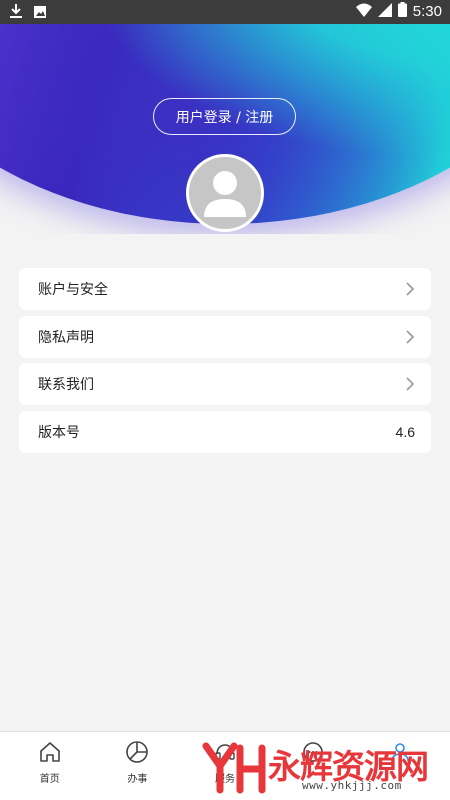 The height and width of the screenshot is (800, 450). What do you see at coordinates (225, 384) in the screenshot?
I see `menu-item-contact-us: 联系我们` at bounding box center [225, 384].